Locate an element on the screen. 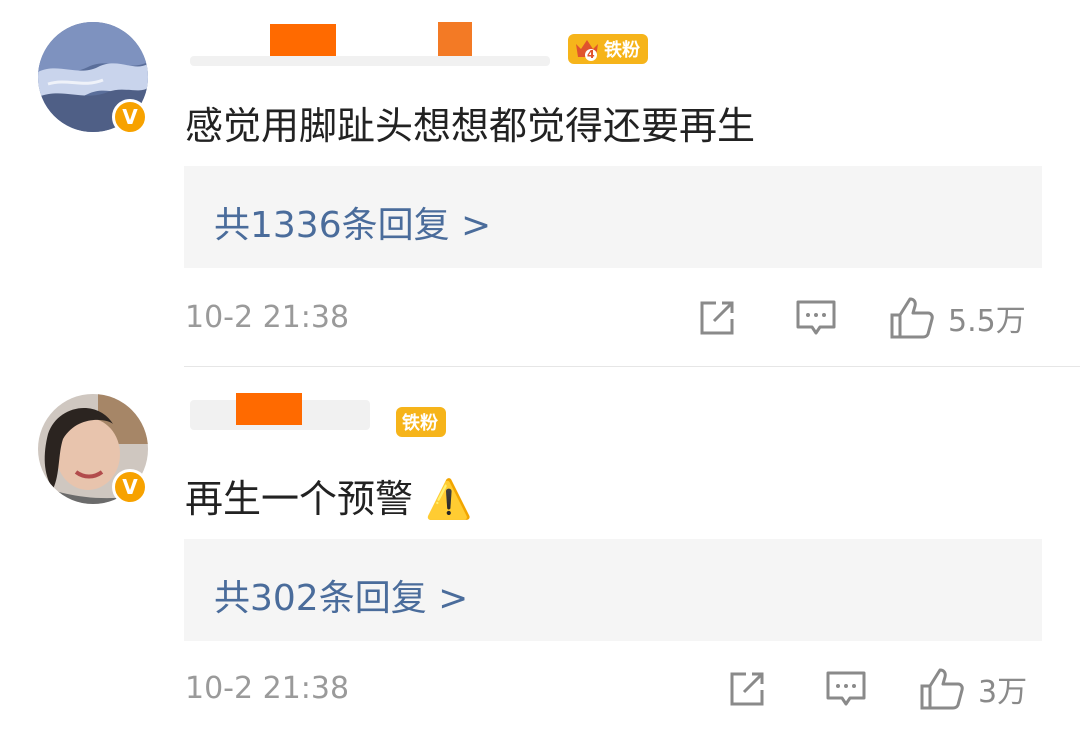  like-button: 5.5万 is located at coordinates (957, 318).